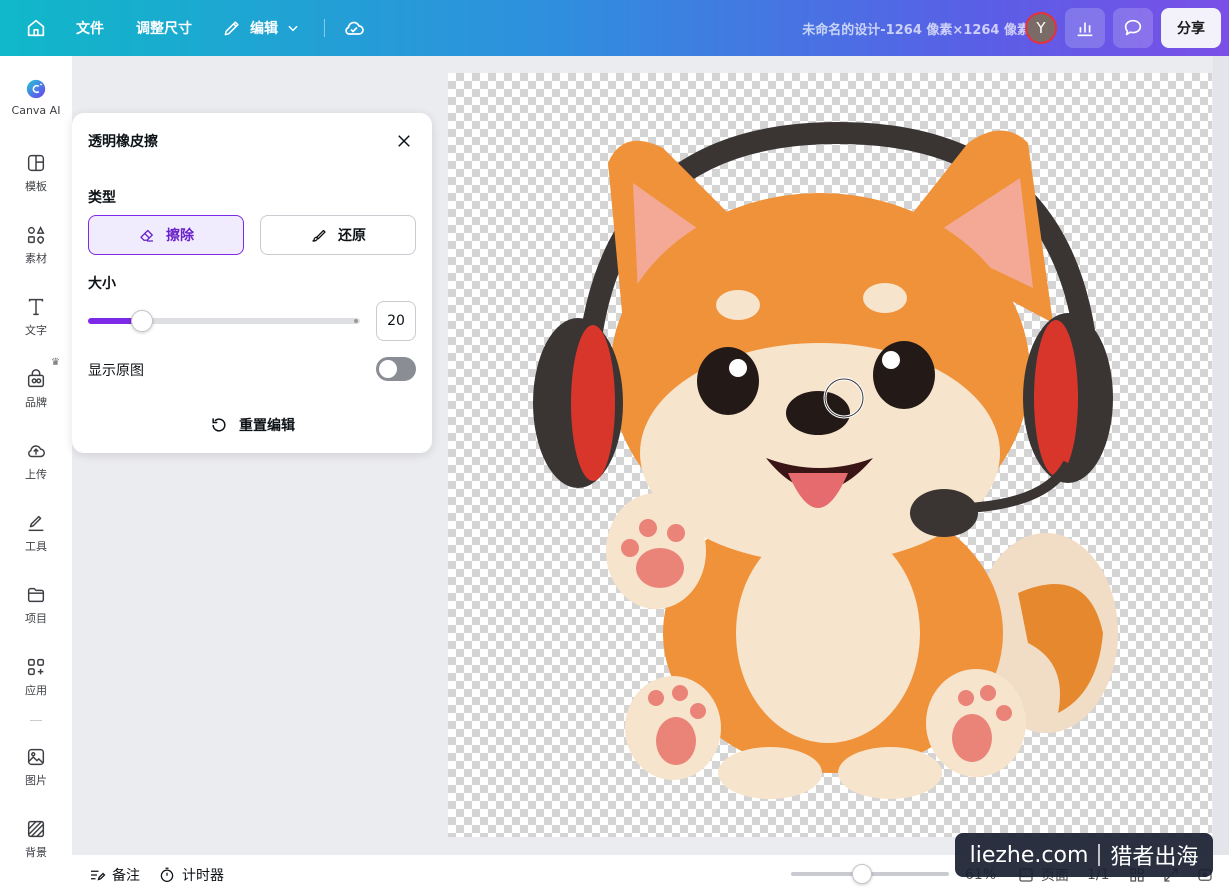  Describe the element at coordinates (264, 29) in the screenshot. I see `edit-menu-label: 编辑` at that location.